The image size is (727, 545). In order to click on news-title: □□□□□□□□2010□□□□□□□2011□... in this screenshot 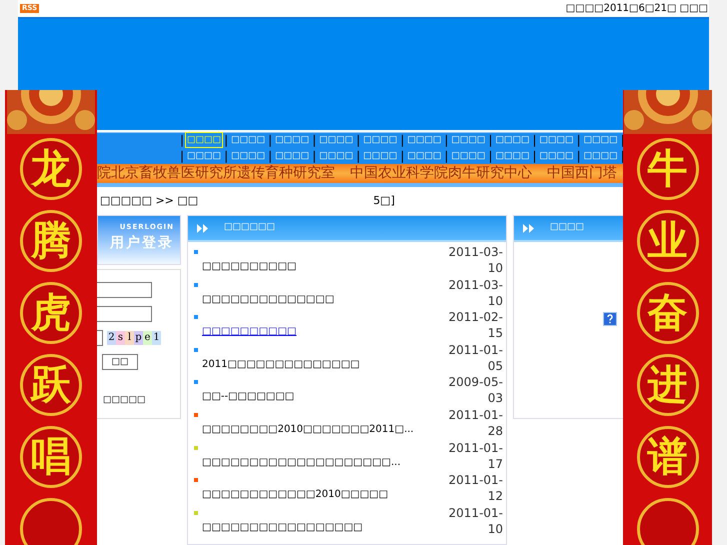, I will do `click(308, 429)`.